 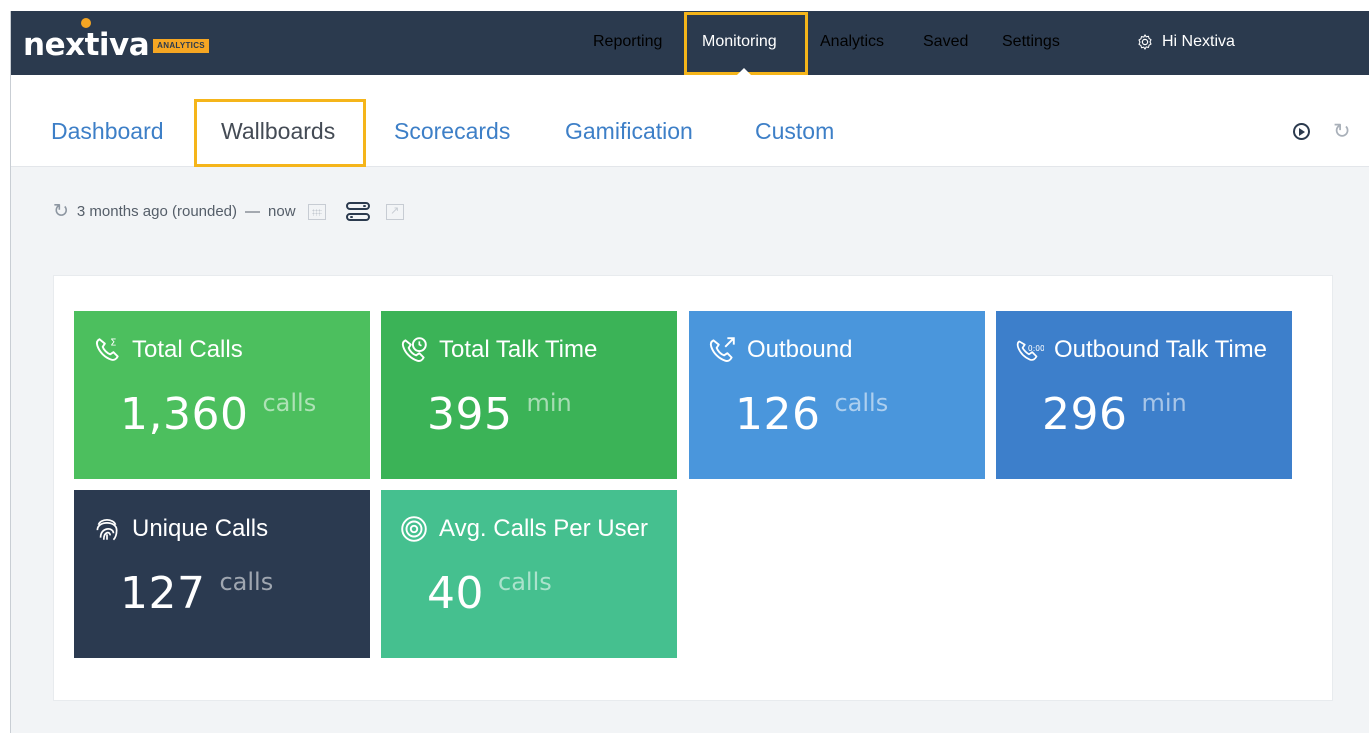 I want to click on tile-value: 395, so click(x=470, y=414).